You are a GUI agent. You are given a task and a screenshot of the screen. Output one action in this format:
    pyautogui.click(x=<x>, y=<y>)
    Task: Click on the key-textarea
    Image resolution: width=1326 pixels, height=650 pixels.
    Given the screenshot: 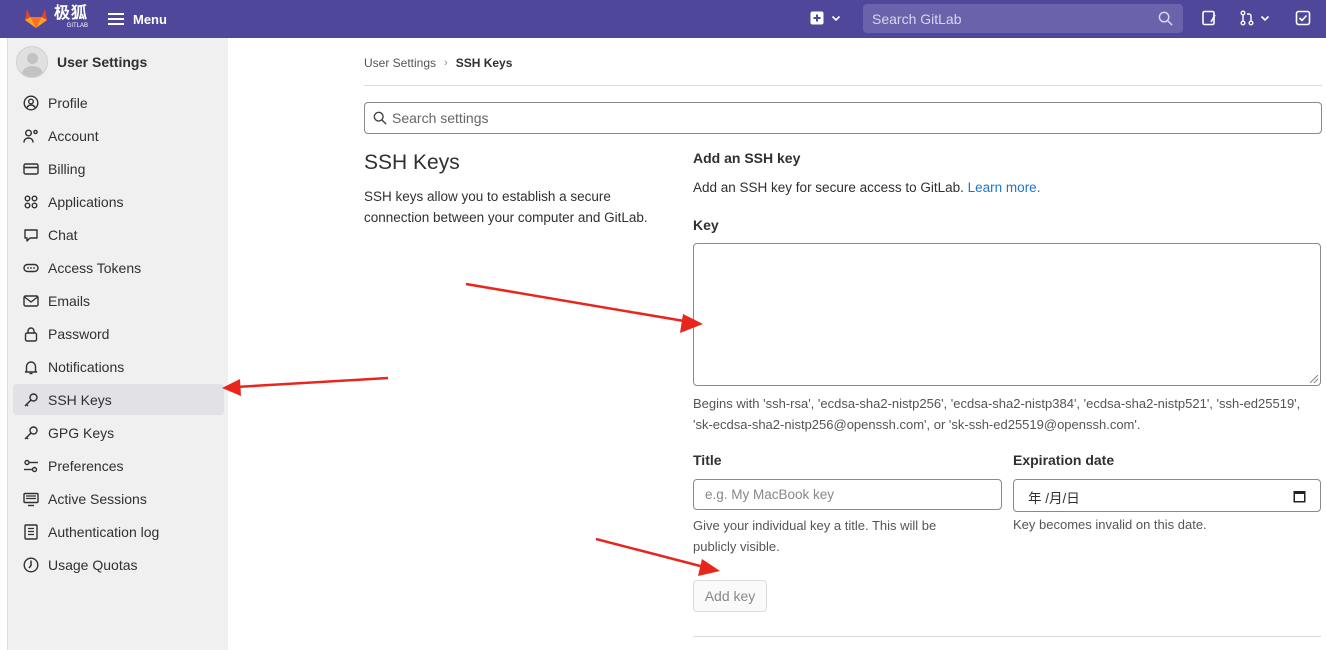 What is the action you would take?
    pyautogui.click(x=1007, y=314)
    